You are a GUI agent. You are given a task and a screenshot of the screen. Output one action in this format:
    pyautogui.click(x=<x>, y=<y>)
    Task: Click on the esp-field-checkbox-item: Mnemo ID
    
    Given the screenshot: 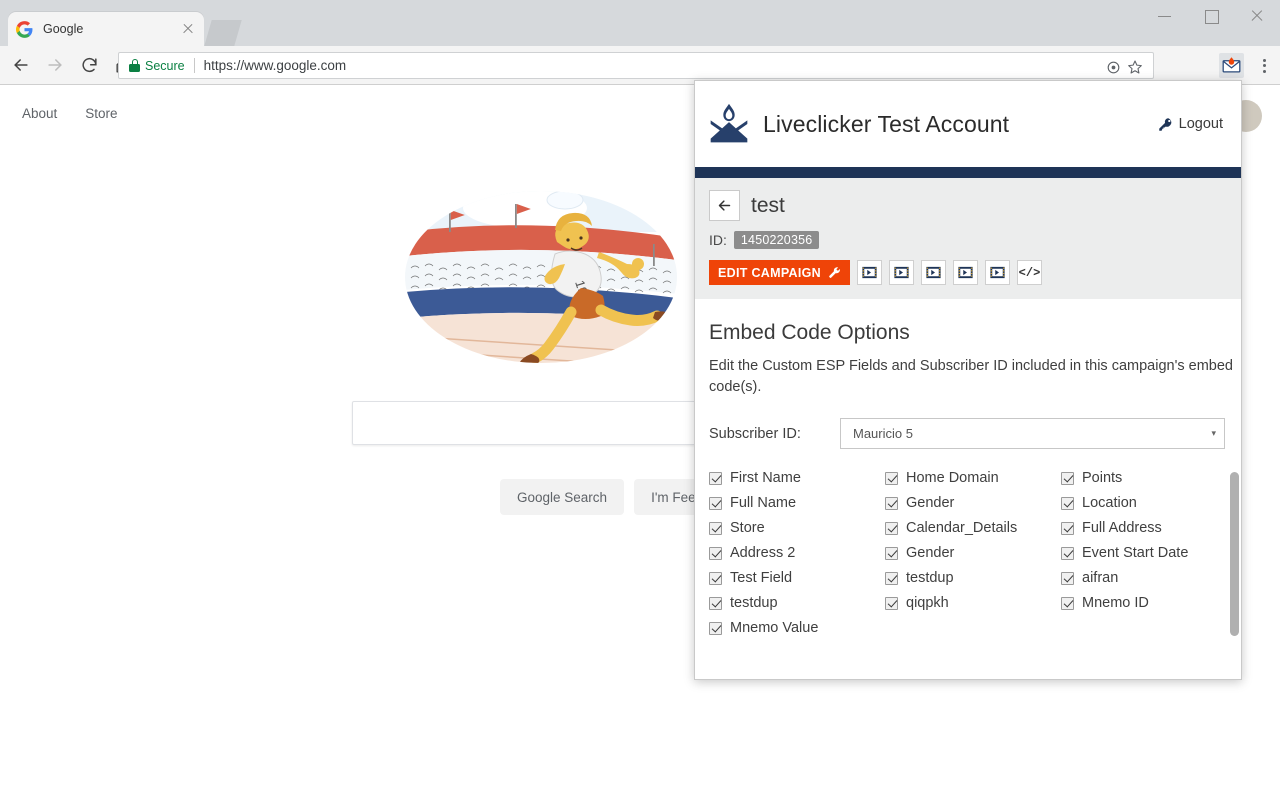 What is the action you would take?
    pyautogui.click(x=1141, y=603)
    